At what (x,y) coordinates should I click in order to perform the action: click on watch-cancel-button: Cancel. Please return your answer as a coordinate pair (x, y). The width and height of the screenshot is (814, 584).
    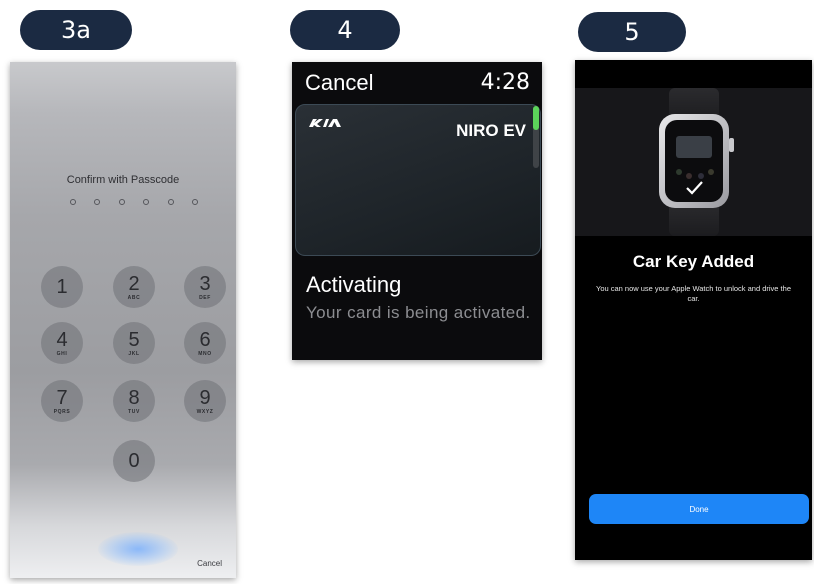
    Looking at the image, I should click on (339, 83).